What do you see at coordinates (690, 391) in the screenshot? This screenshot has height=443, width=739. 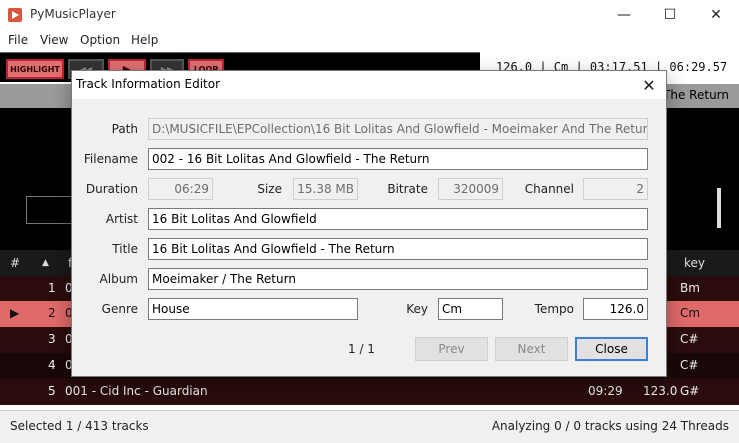 I see `row-key: G#` at bounding box center [690, 391].